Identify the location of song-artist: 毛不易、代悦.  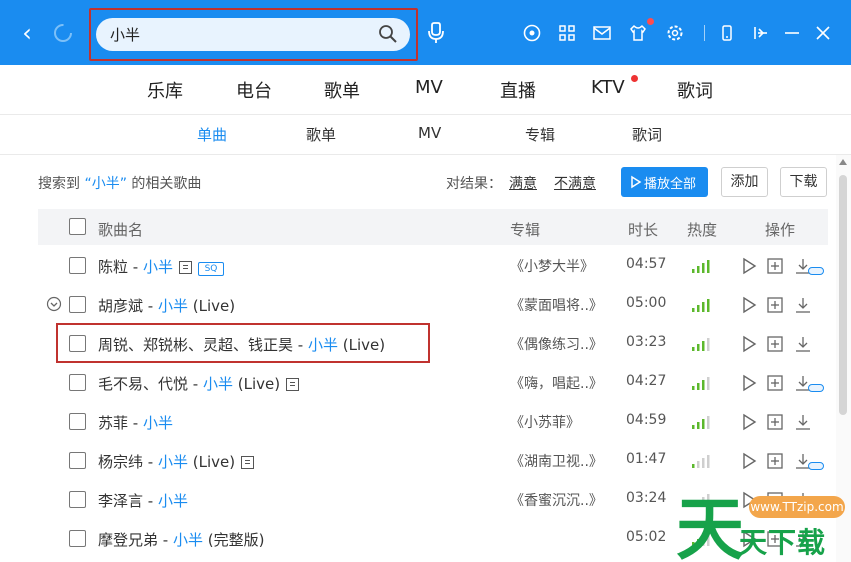
(143, 384).